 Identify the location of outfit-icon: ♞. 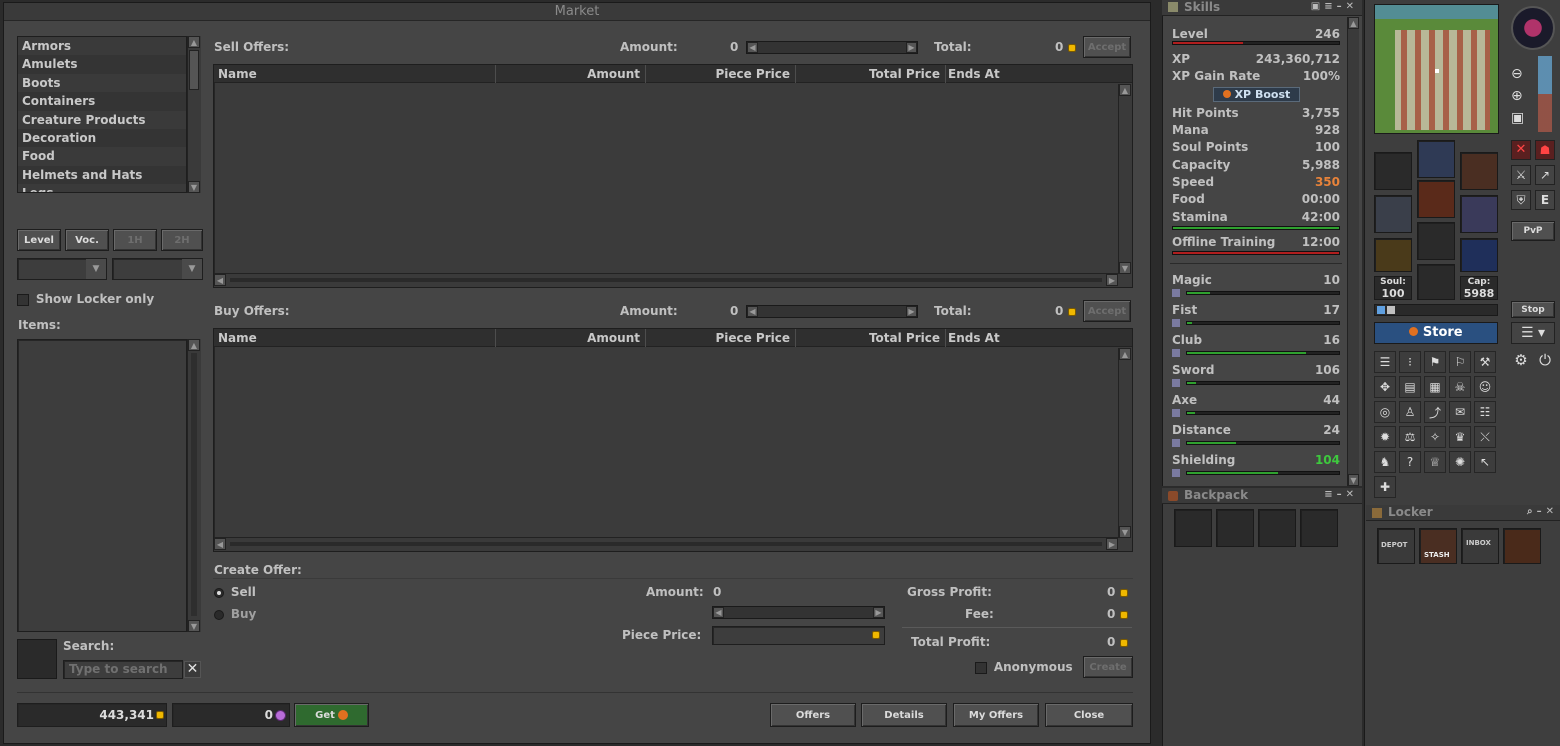
(1385, 462).